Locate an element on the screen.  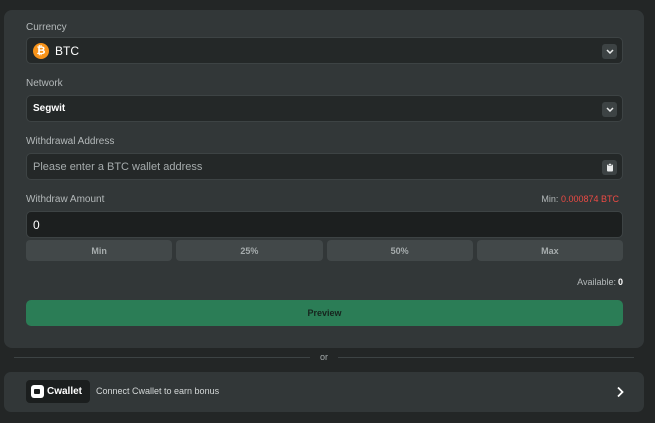
or-divider: or is located at coordinates (324, 357).